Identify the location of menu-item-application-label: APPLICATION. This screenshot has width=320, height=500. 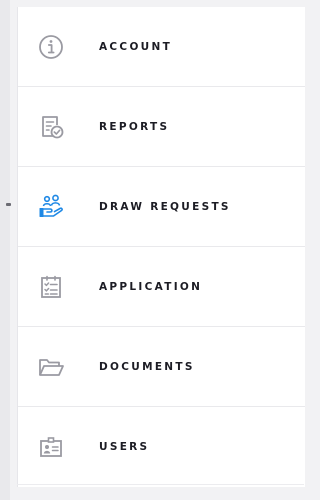
(151, 286).